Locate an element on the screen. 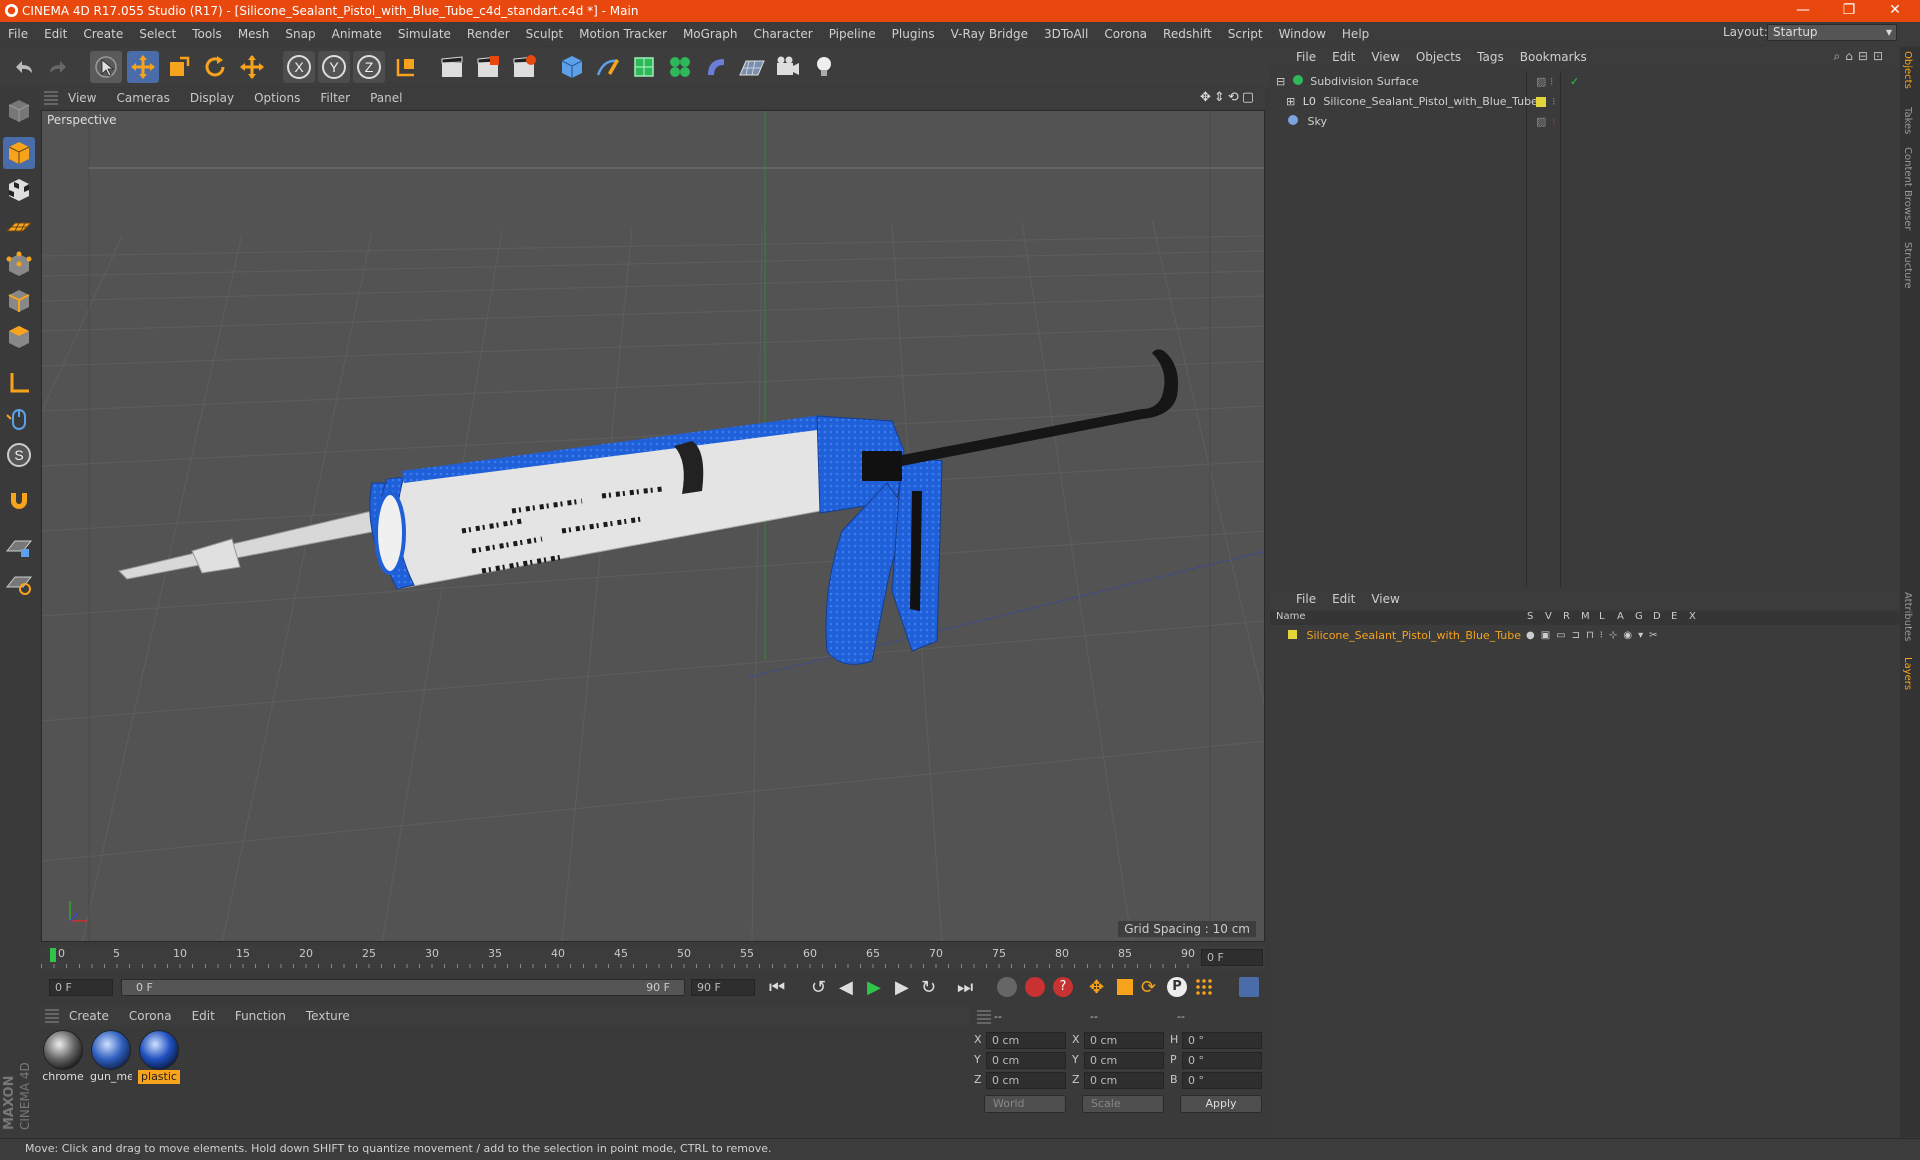 The image size is (1920, 1160). rotate-tool-button is located at coordinates (215, 67).